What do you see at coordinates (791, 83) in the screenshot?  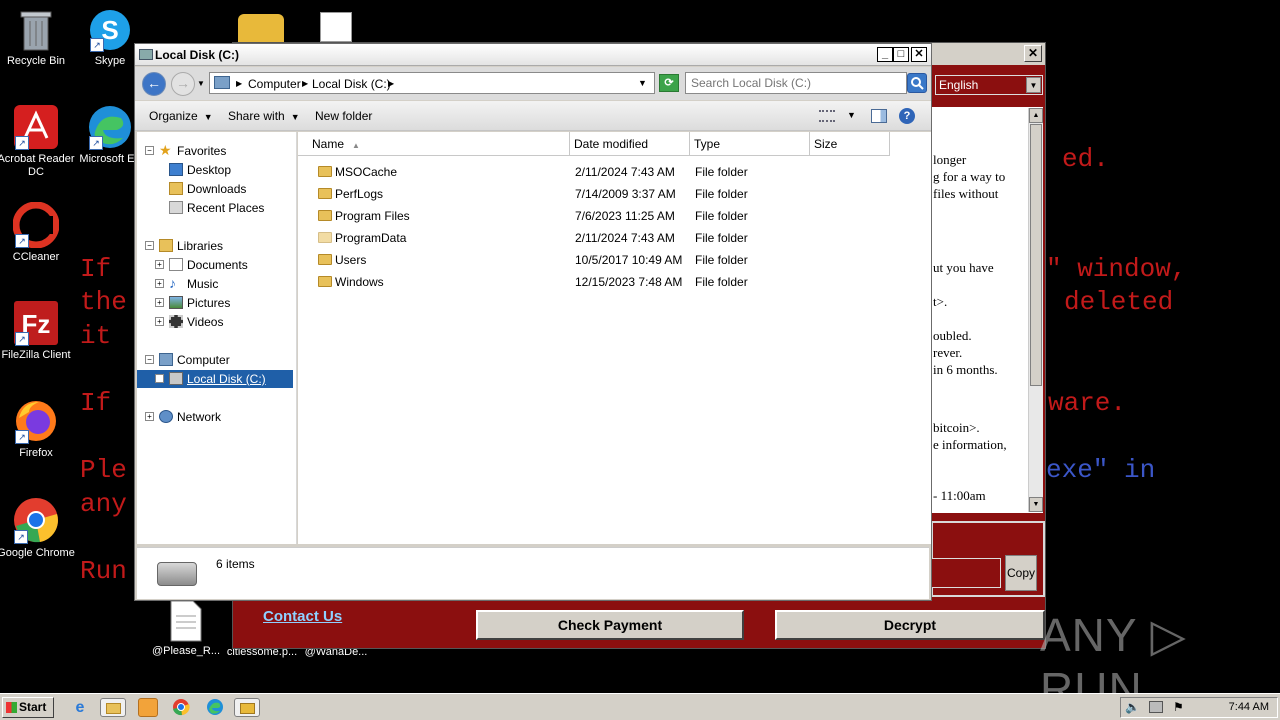 I see `search-input` at bounding box center [791, 83].